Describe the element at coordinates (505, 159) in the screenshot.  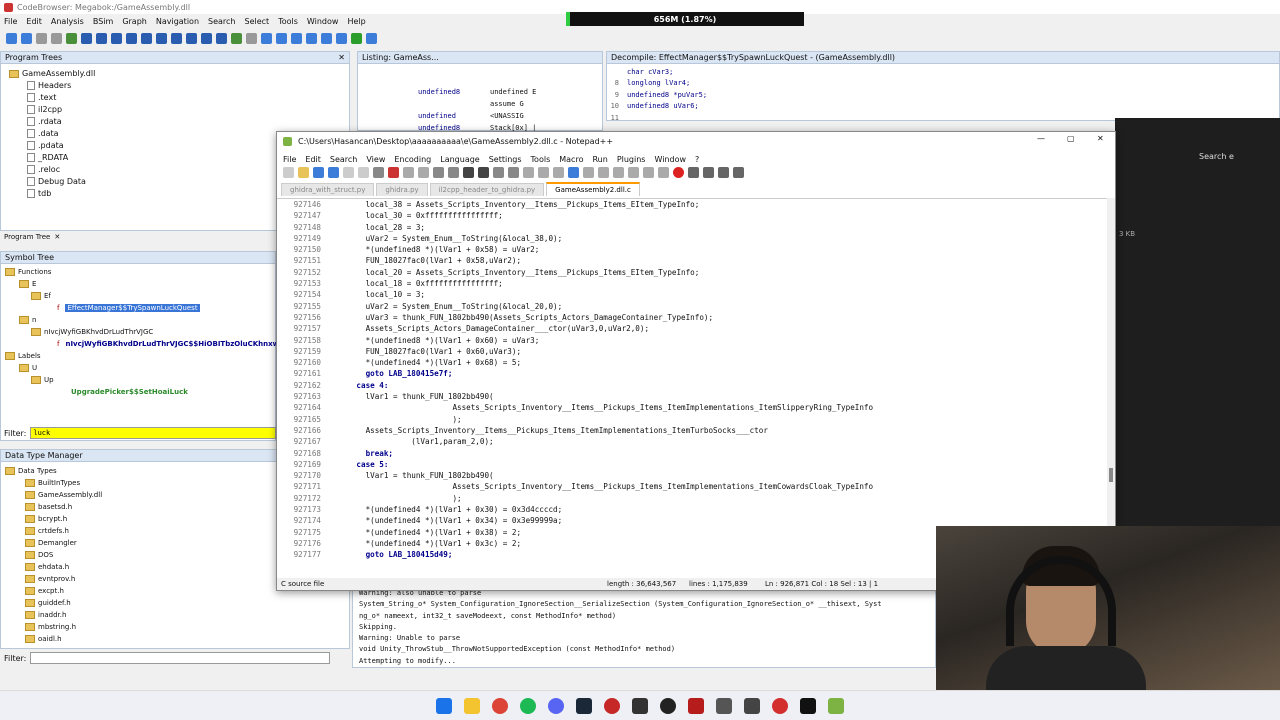
I see `npp-menu-item: Settings` at that location.